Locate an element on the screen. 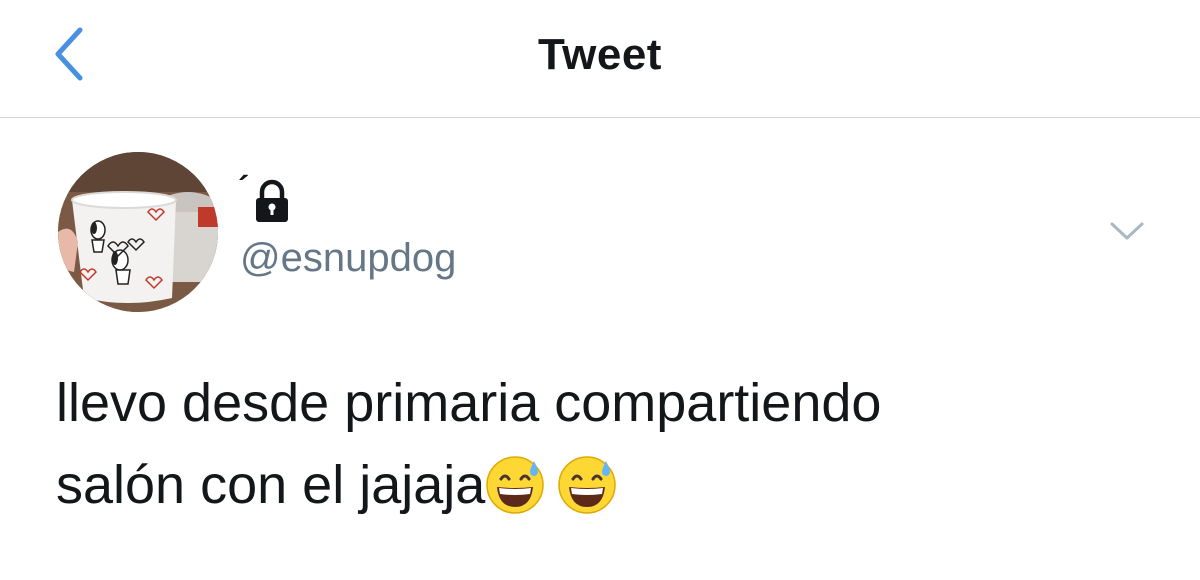  avatar is located at coordinates (138, 232).